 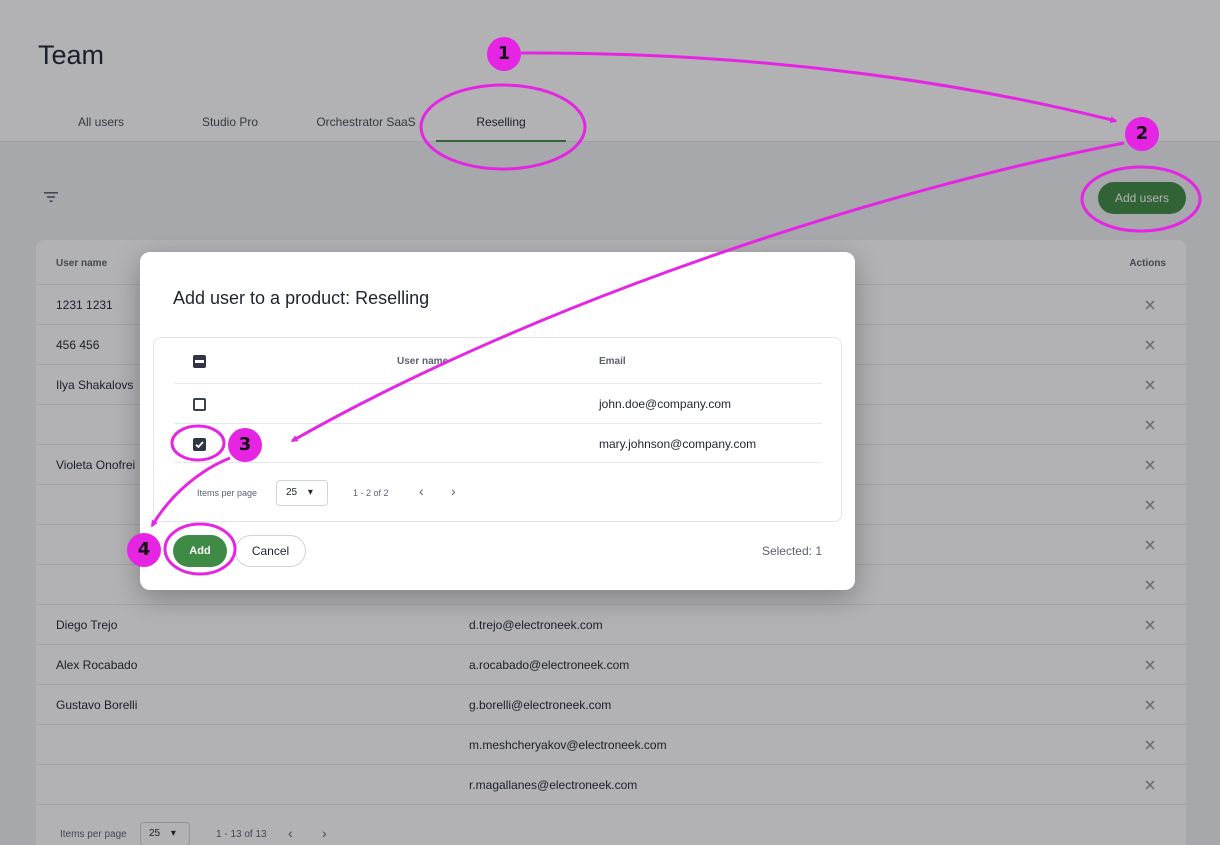 I want to click on highlight-add-button, so click(x=200, y=549).